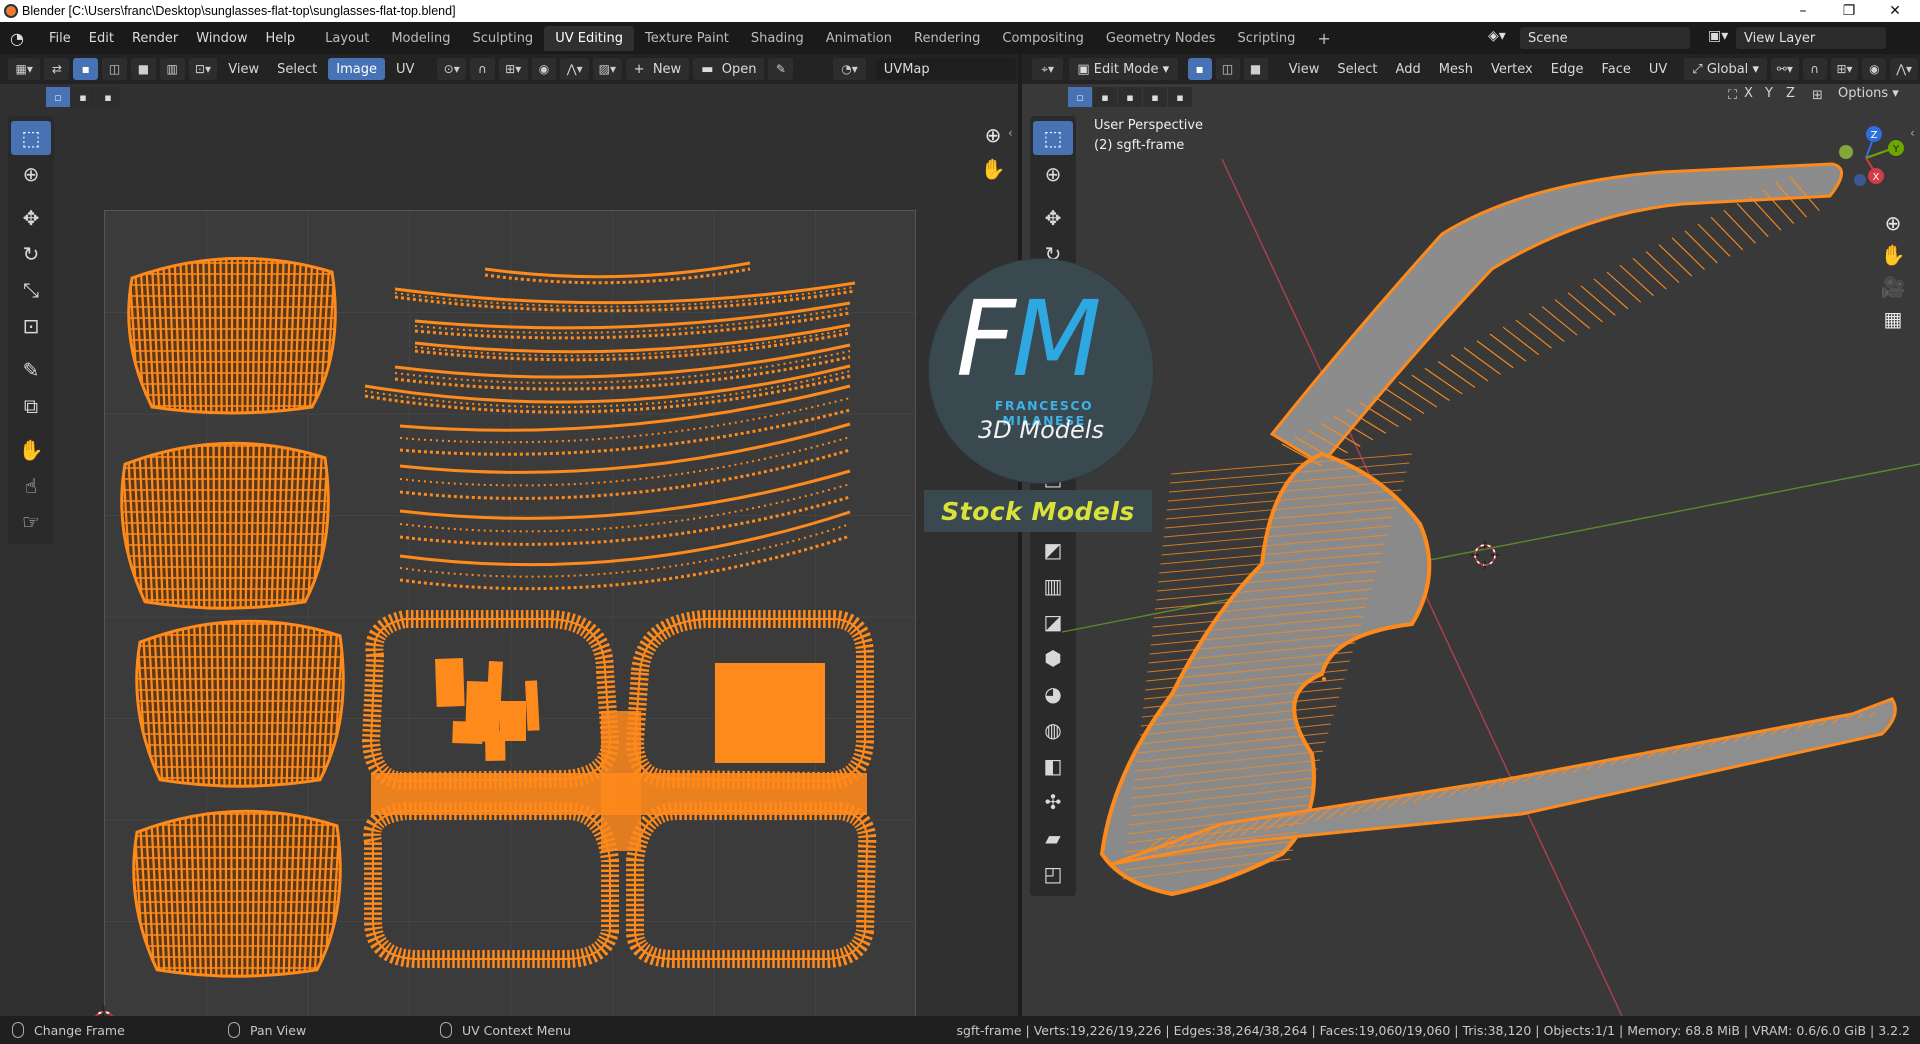 This screenshot has width=1920, height=1044. Describe the element at coordinates (667, 69) in the screenshot. I see `new-label: New` at that location.